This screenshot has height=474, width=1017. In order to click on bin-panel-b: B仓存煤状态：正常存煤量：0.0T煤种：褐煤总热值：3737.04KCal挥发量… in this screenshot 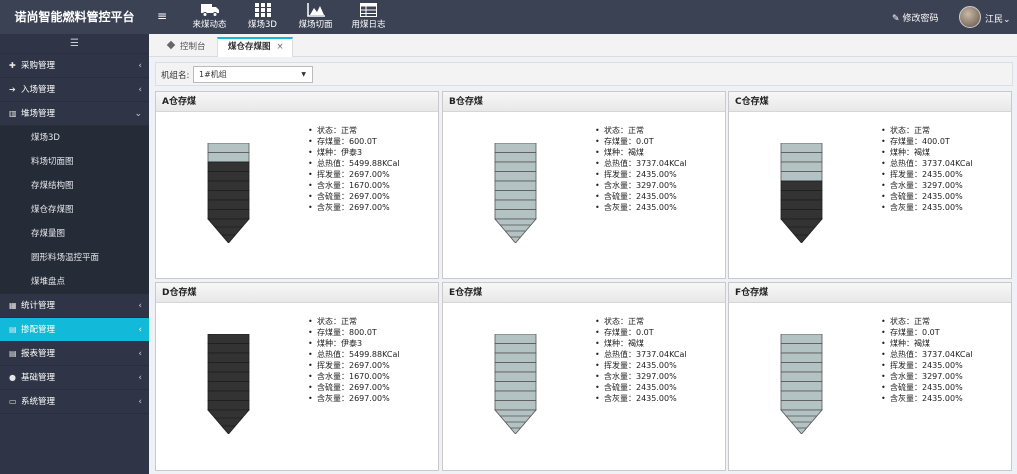, I will do `click(584, 185)`.